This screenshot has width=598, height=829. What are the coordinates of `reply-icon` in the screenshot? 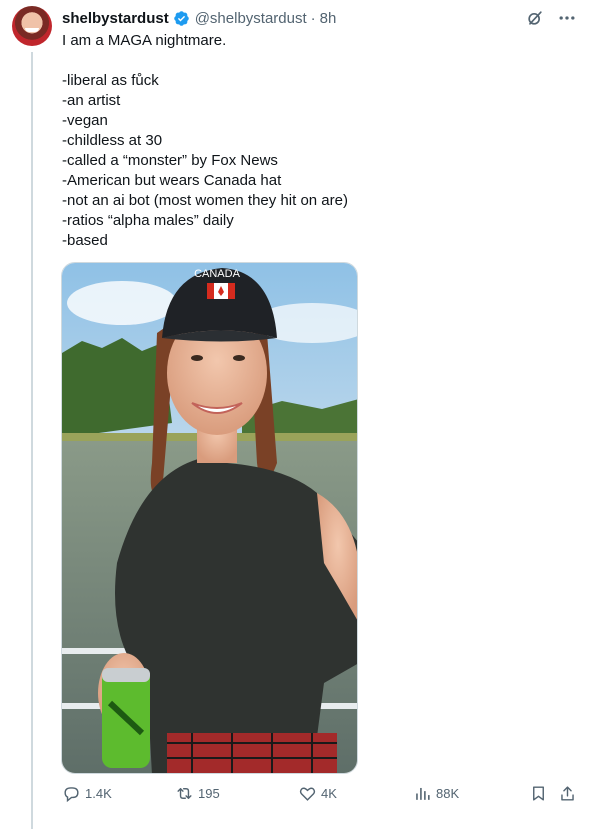 It's located at (71, 795).